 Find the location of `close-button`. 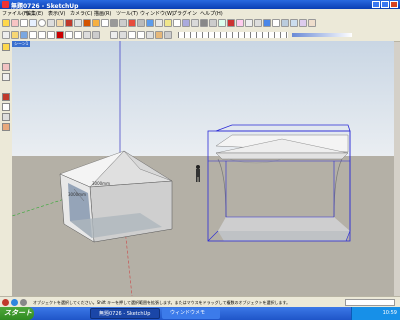

close-button is located at coordinates (394, 4).